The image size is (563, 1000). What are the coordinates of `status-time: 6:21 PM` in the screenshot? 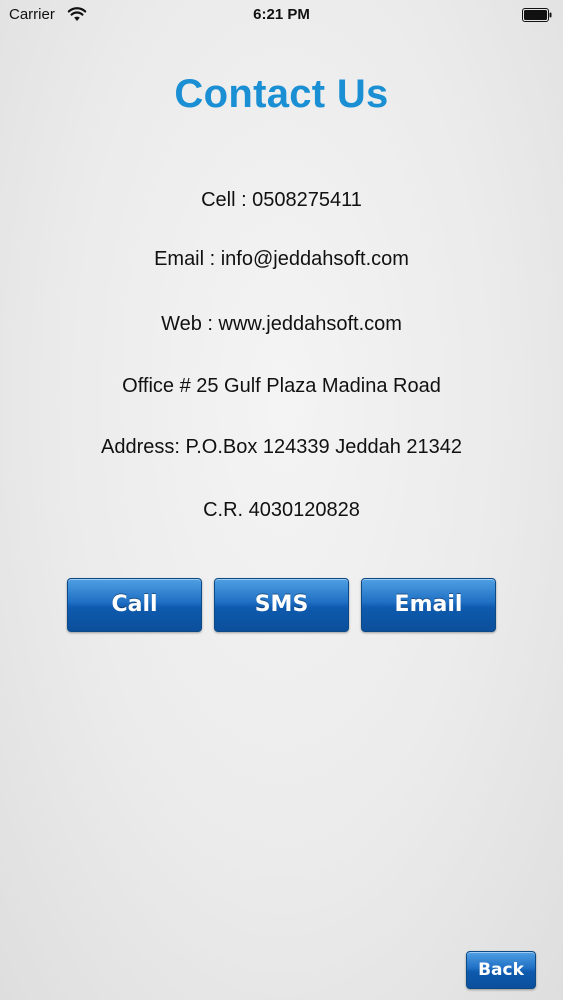 It's located at (281, 14).